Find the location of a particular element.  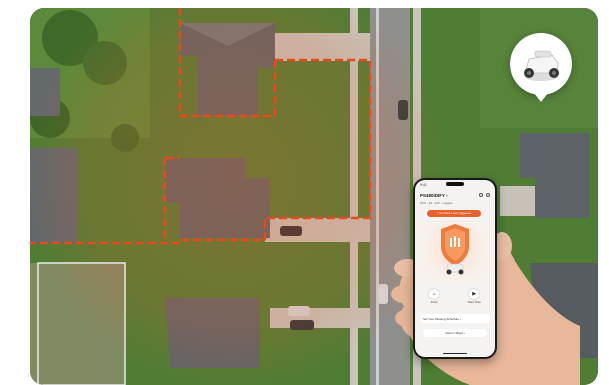

robot-mower-callout is located at coordinates (541, 67).